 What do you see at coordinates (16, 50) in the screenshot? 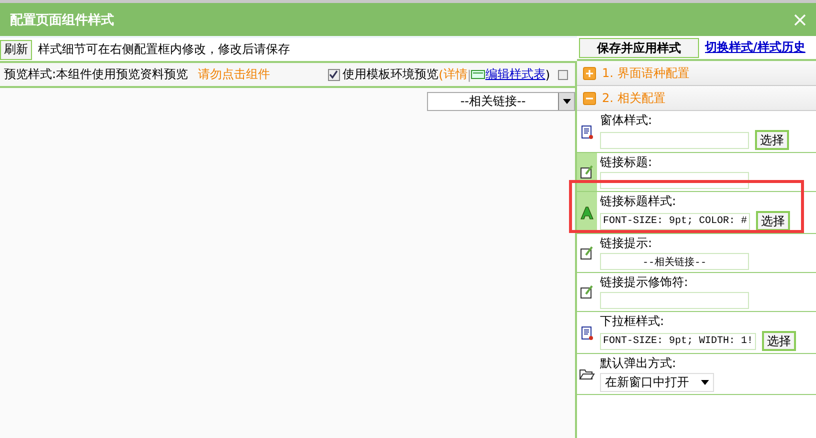
I see `refresh-button: 刷新` at bounding box center [16, 50].